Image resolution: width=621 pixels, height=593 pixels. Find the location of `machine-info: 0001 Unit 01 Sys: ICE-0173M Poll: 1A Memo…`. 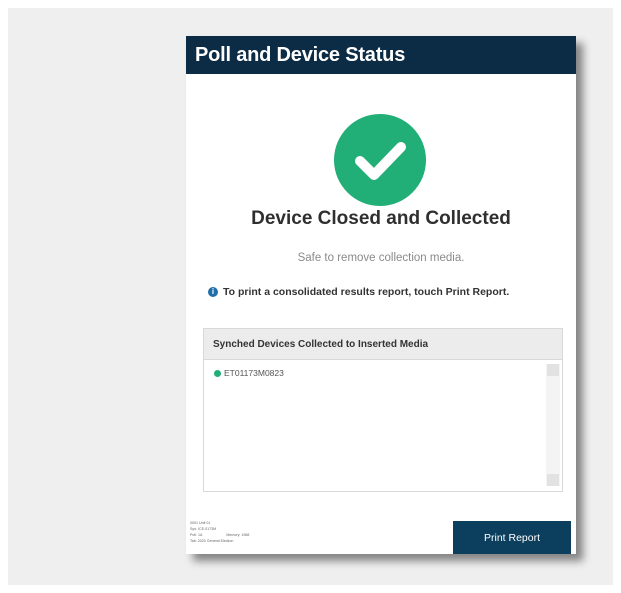

machine-info: 0001 Unit 01 Sys: ICE-0173M Poll: 1A Memo… is located at coordinates (290, 532).